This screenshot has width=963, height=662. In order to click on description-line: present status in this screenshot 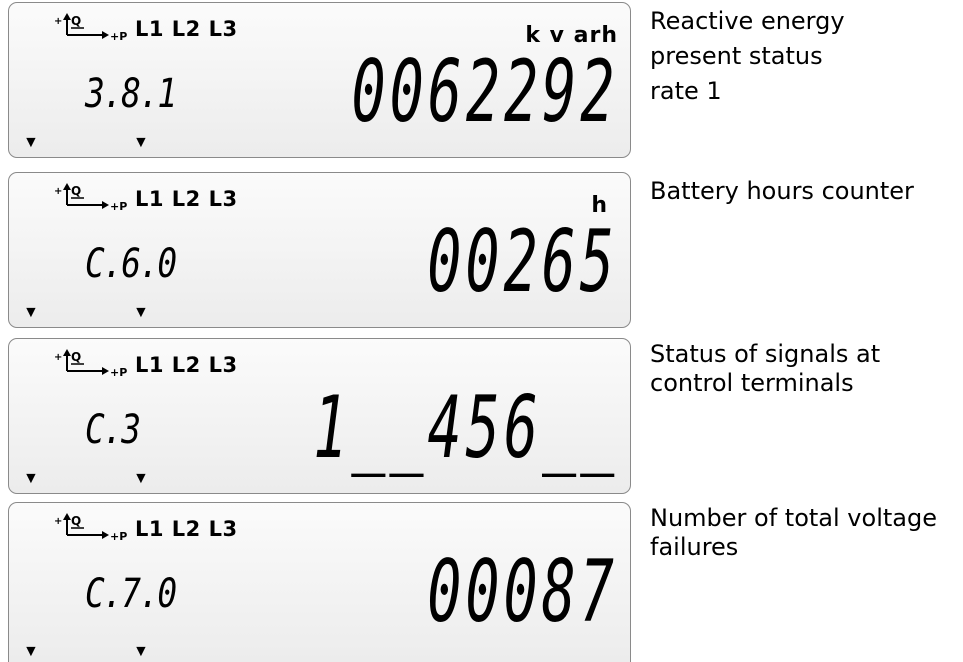, I will do `click(736, 56)`.